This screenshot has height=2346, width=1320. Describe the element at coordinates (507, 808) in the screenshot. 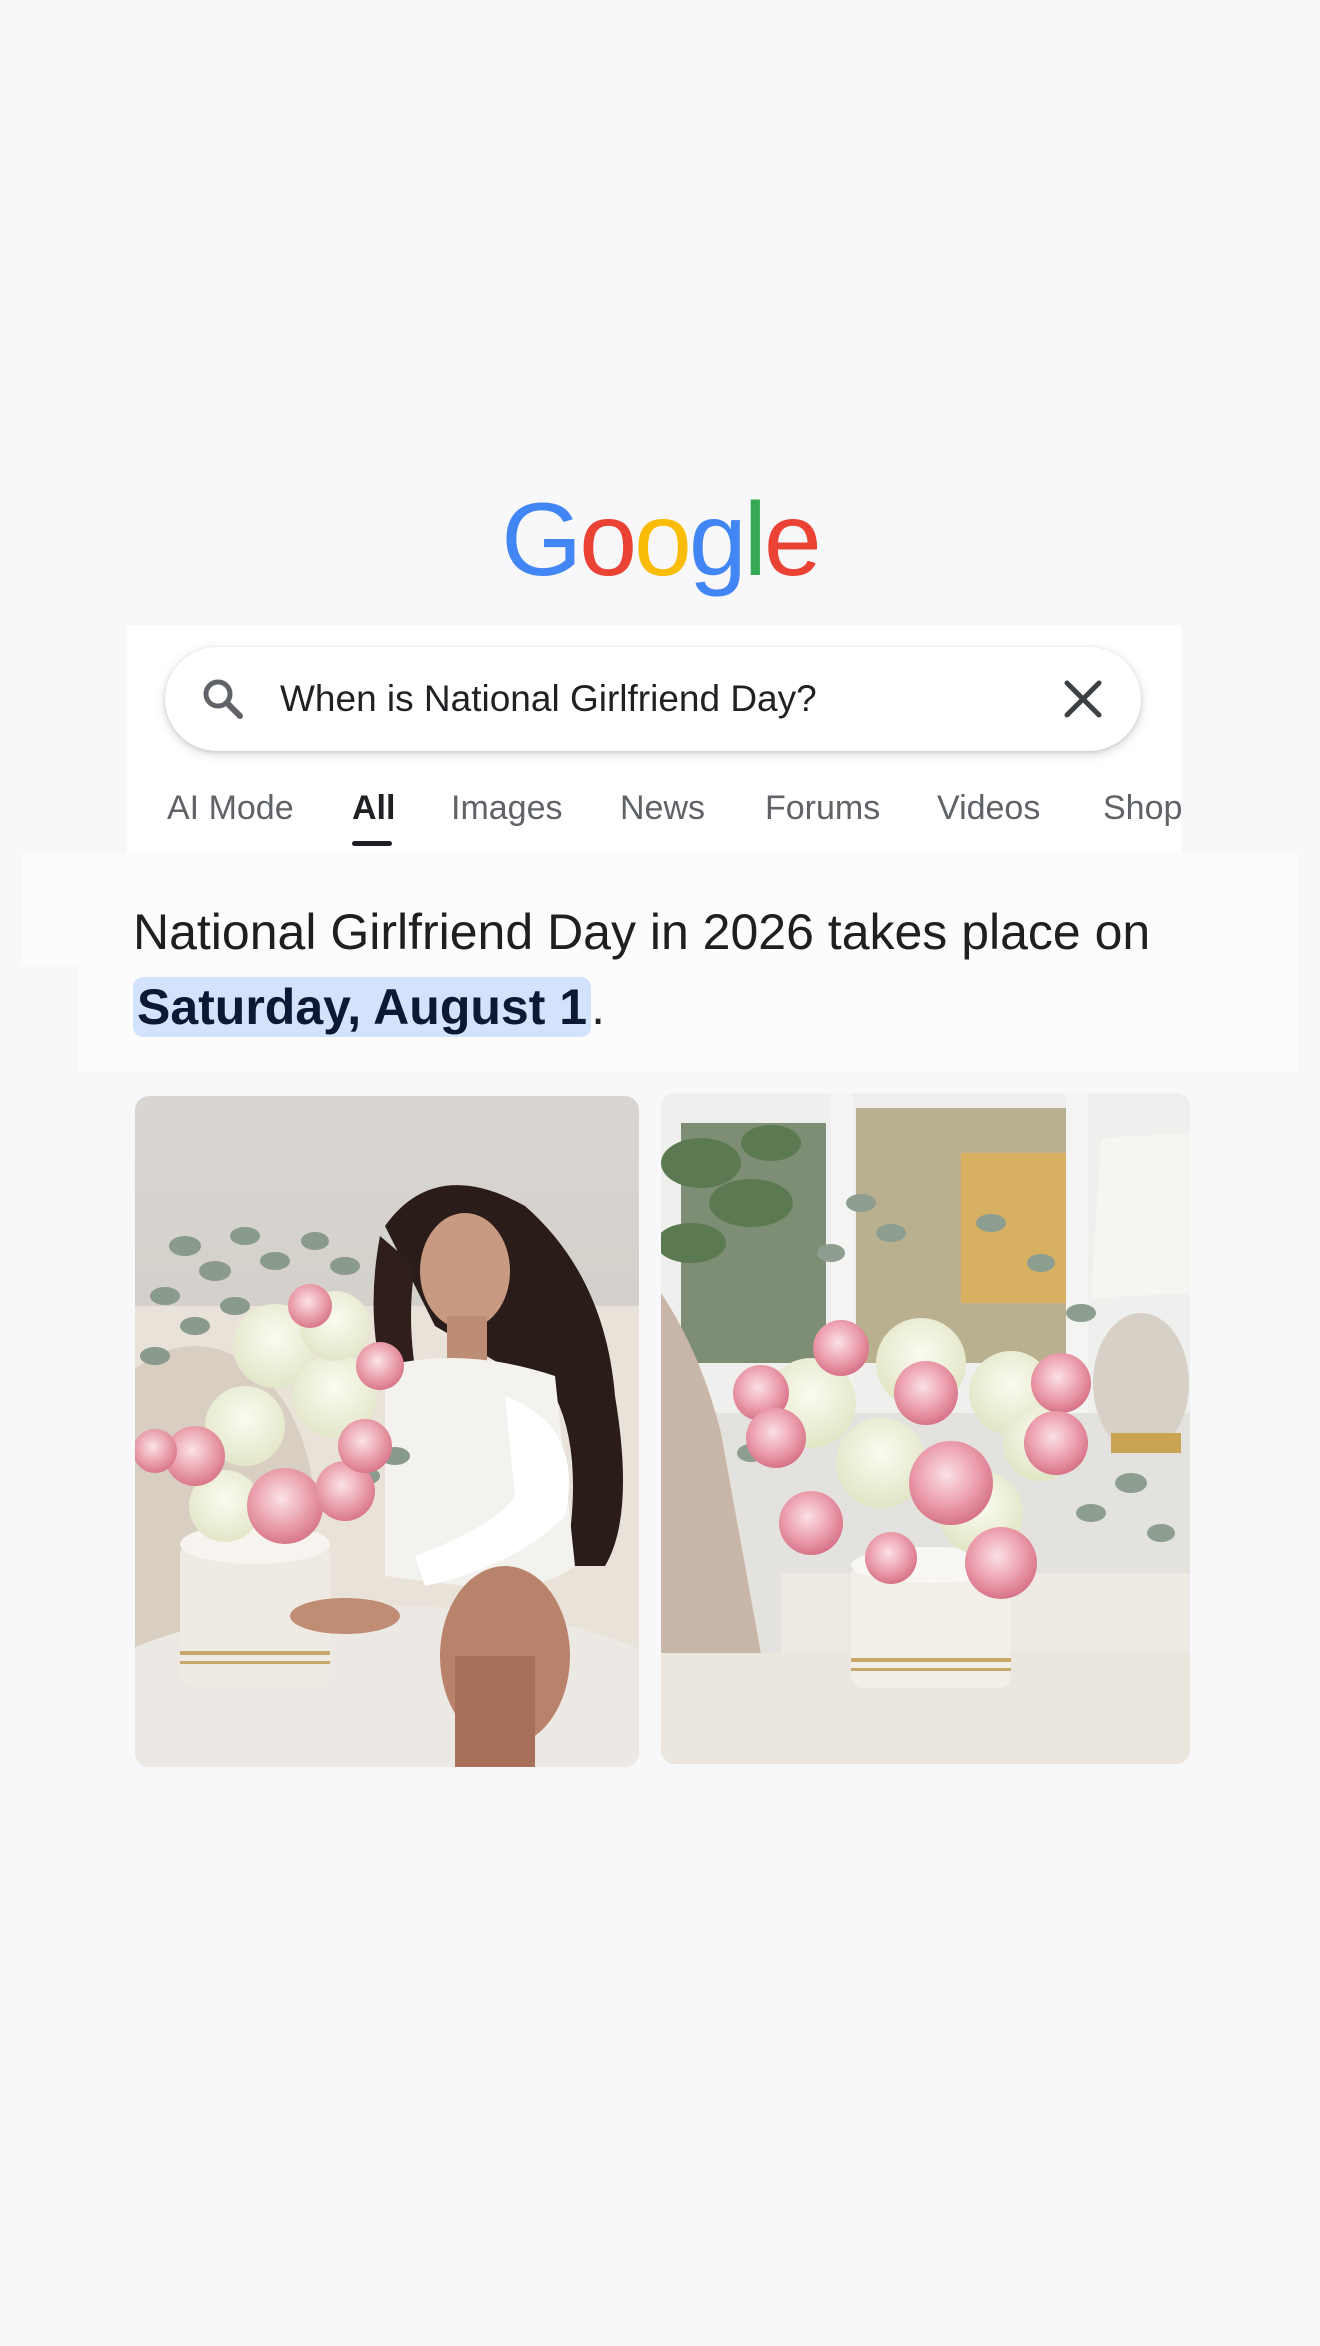

I see `tab-images: Images` at that location.